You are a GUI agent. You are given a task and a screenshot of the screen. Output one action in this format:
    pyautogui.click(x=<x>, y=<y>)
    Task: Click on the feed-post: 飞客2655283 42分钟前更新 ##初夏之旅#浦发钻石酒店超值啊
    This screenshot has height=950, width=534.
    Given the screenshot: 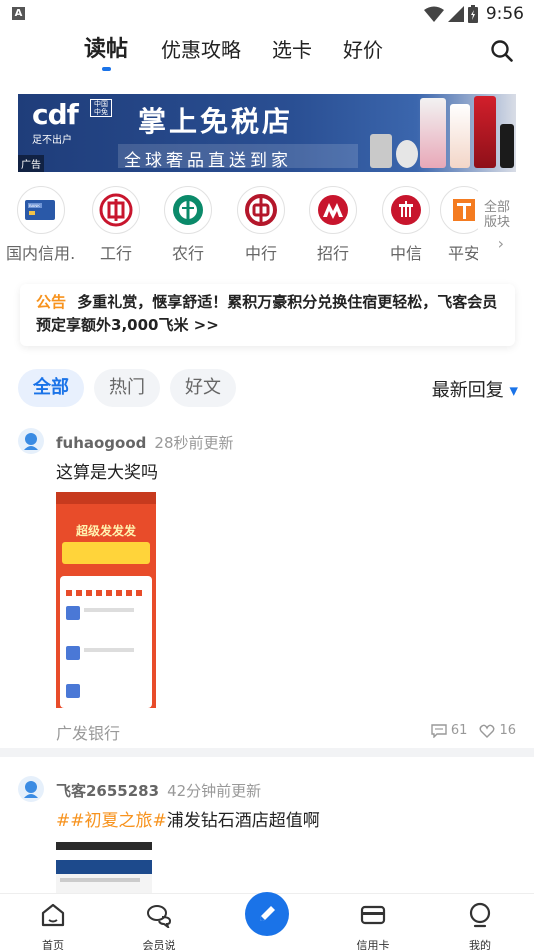 What is the action you would take?
    pyautogui.click(x=267, y=833)
    